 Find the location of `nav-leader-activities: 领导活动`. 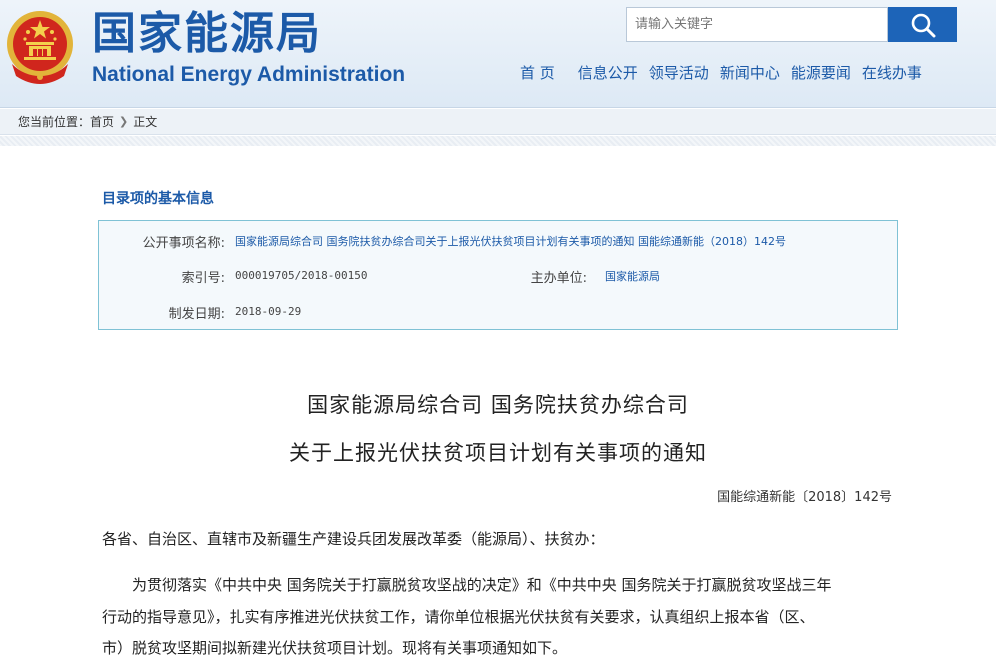

nav-leader-activities: 领导活动 is located at coordinates (679, 73).